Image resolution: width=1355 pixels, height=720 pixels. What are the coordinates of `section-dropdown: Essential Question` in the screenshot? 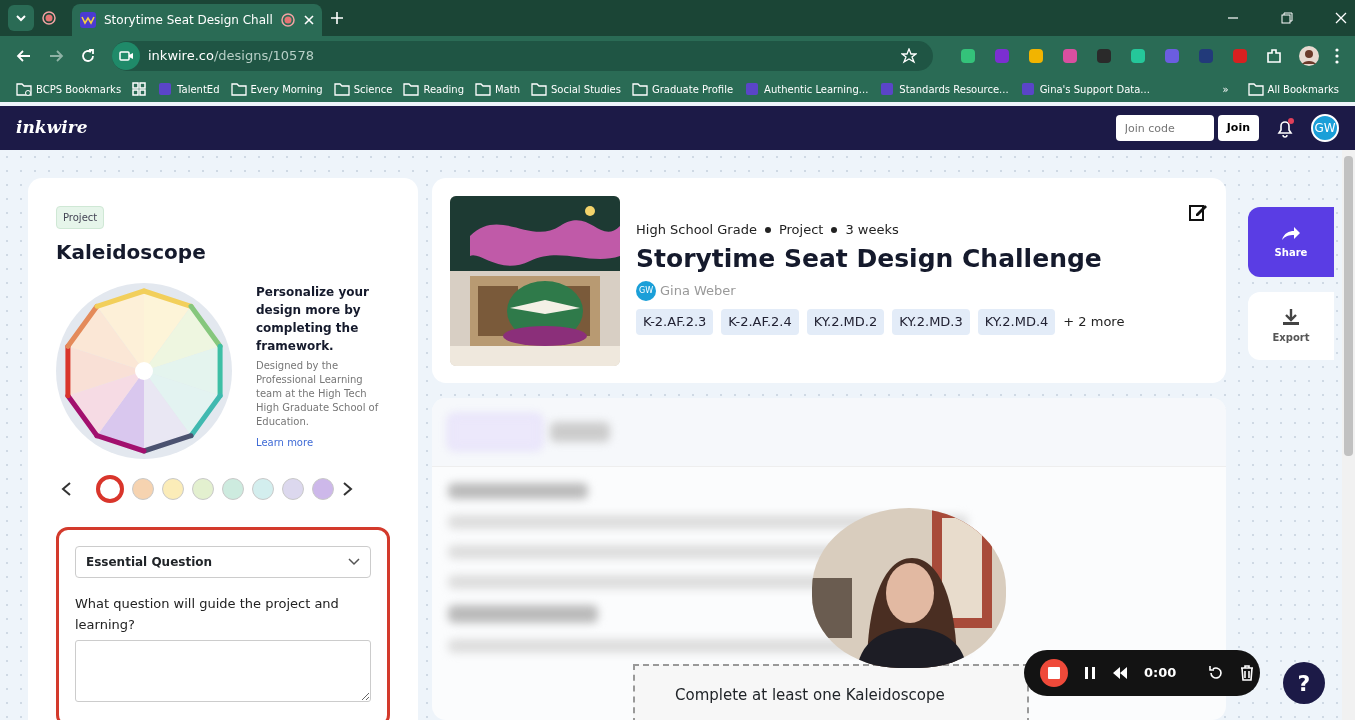 It's located at (223, 562).